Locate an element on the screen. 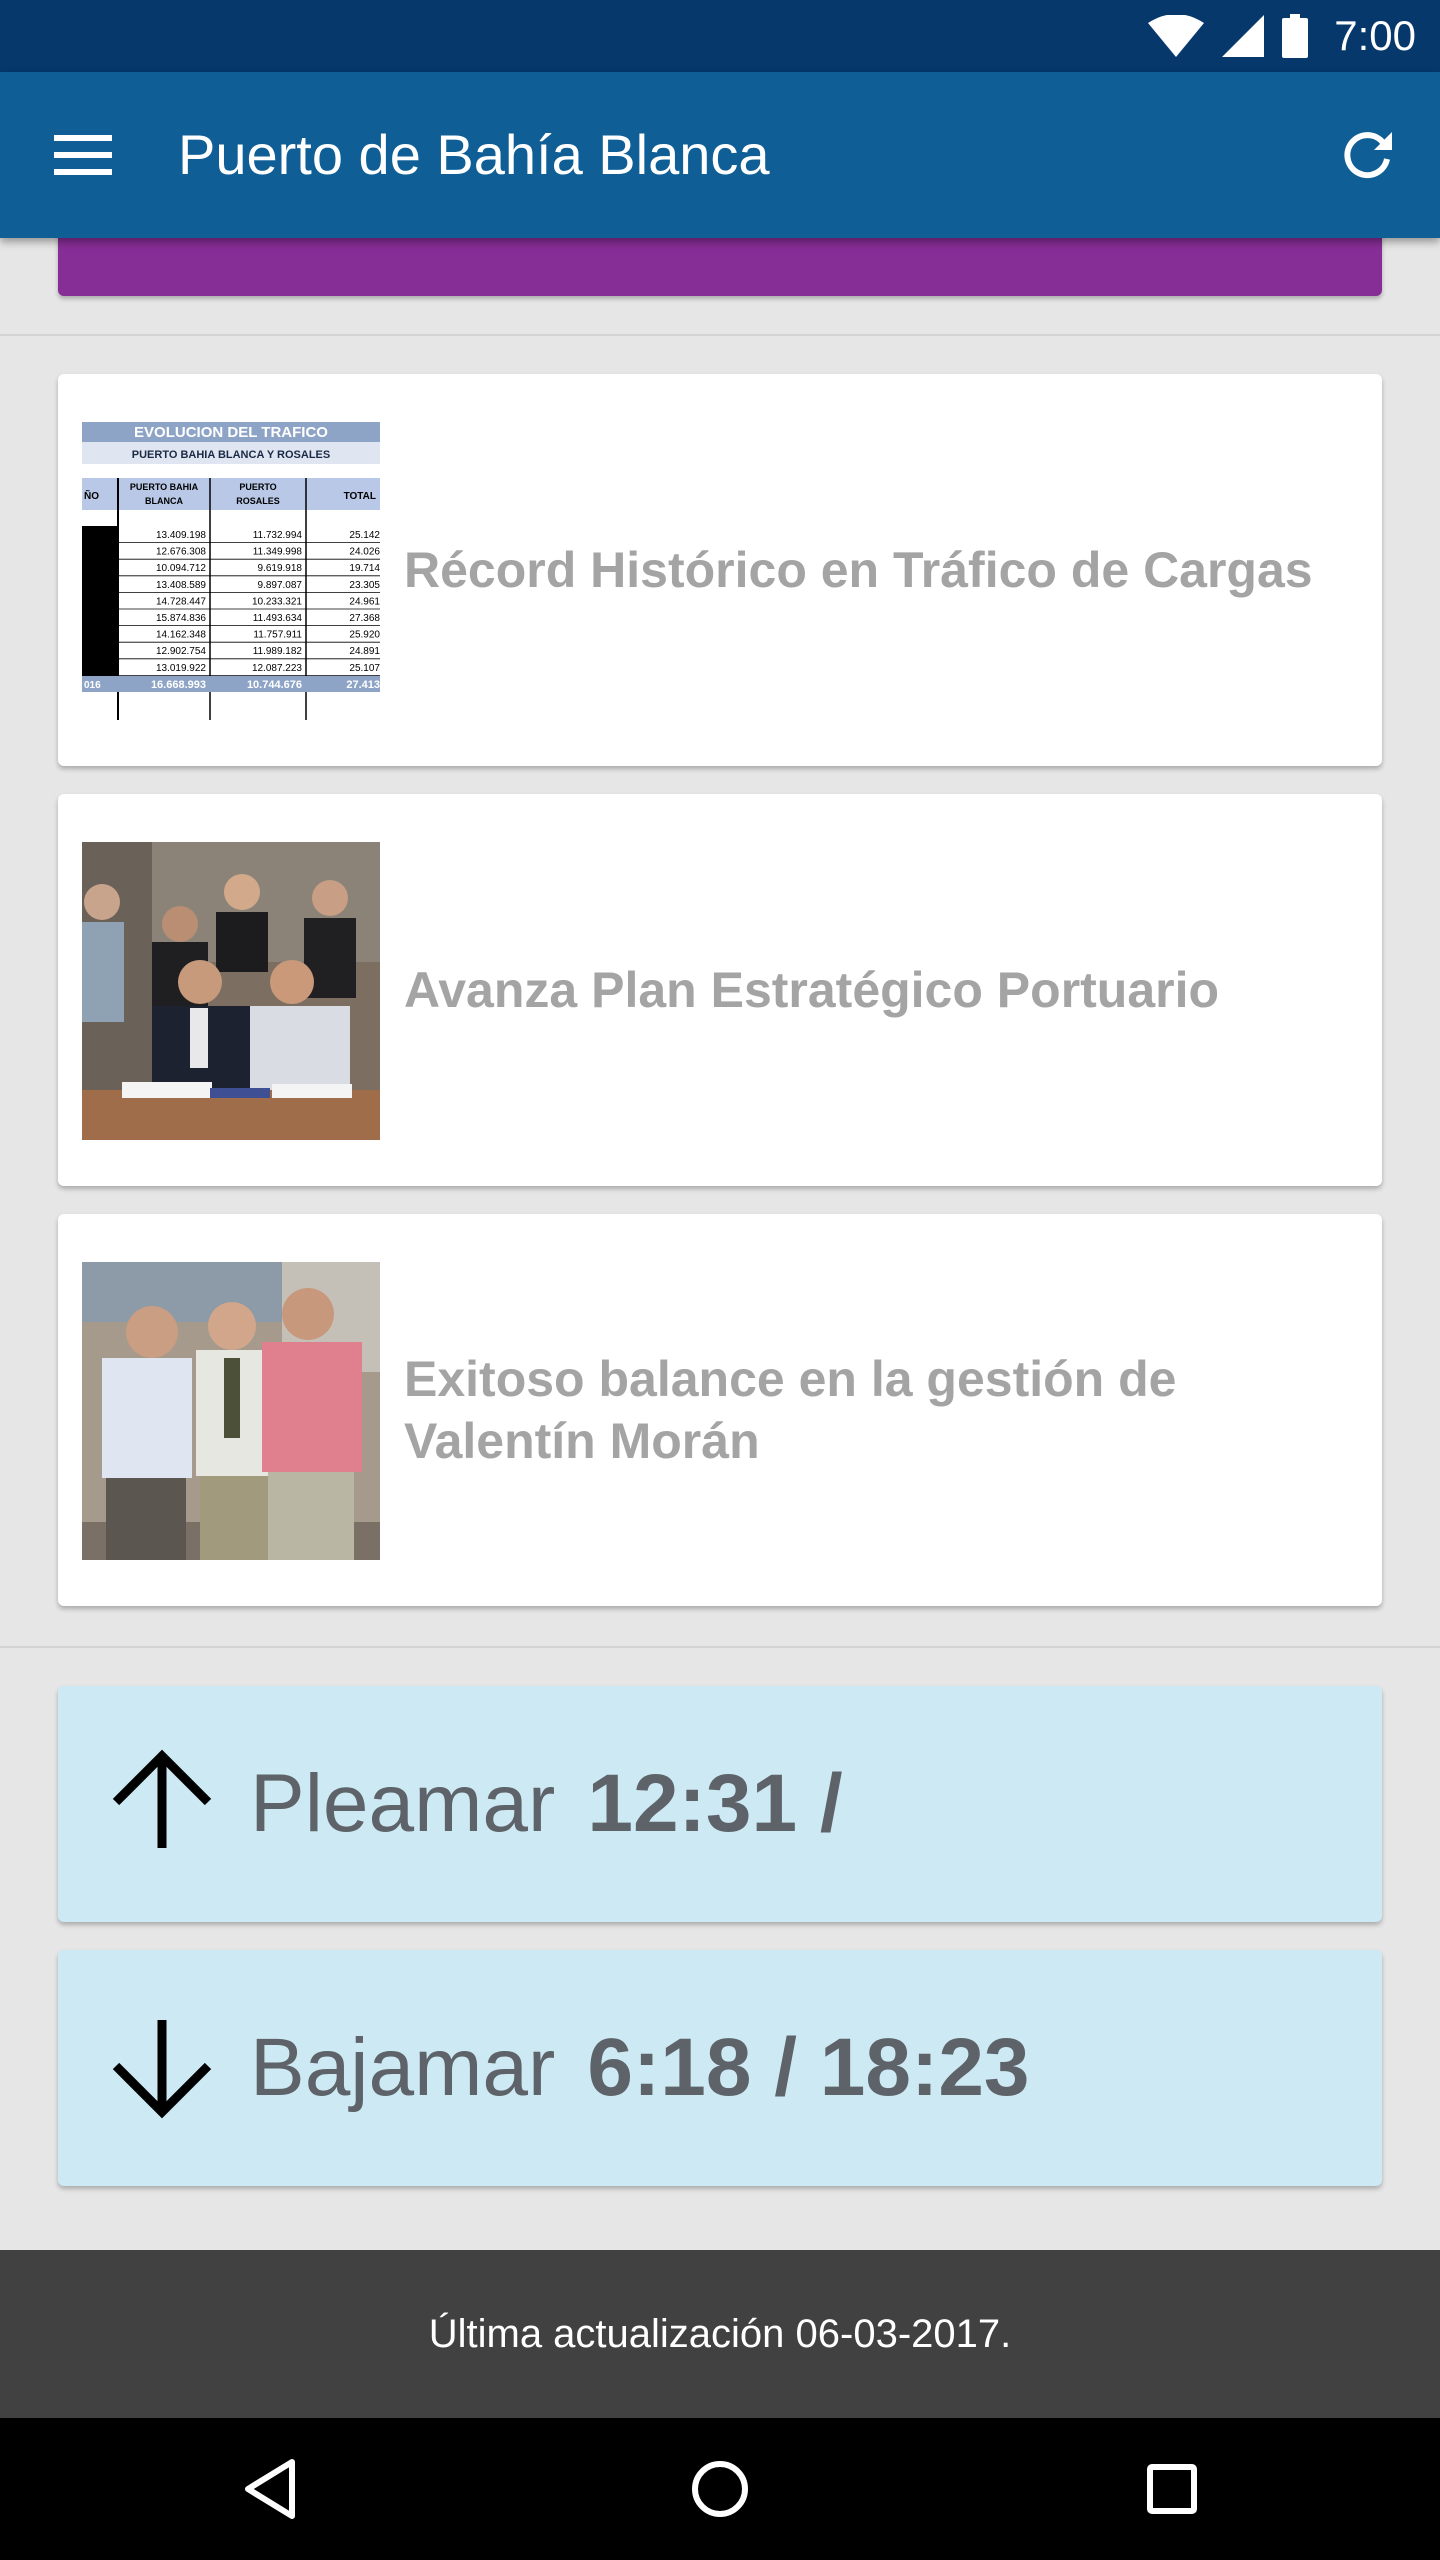 This screenshot has width=1440, height=2560. battery-icon is located at coordinates (1295, 36).